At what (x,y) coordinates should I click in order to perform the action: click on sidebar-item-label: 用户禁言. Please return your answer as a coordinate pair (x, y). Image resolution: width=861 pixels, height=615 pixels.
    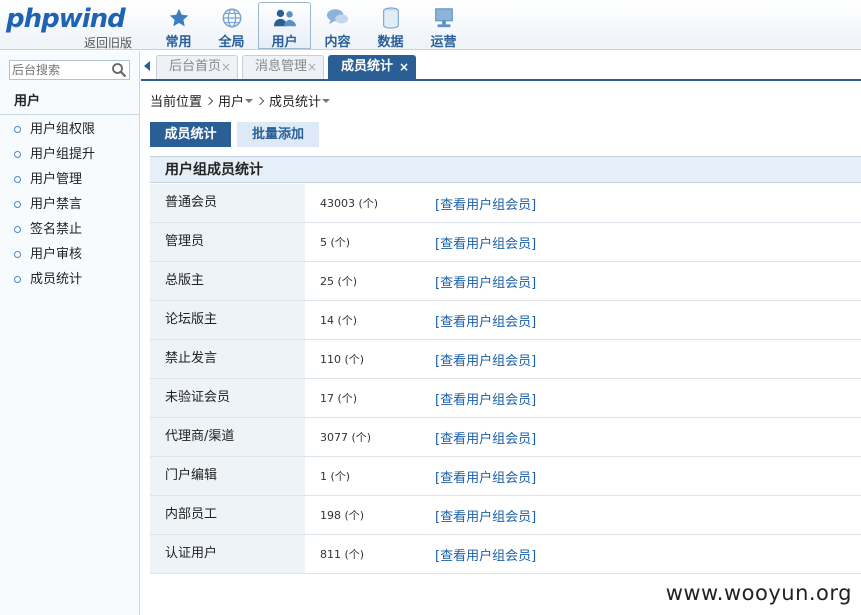
    Looking at the image, I should click on (56, 204).